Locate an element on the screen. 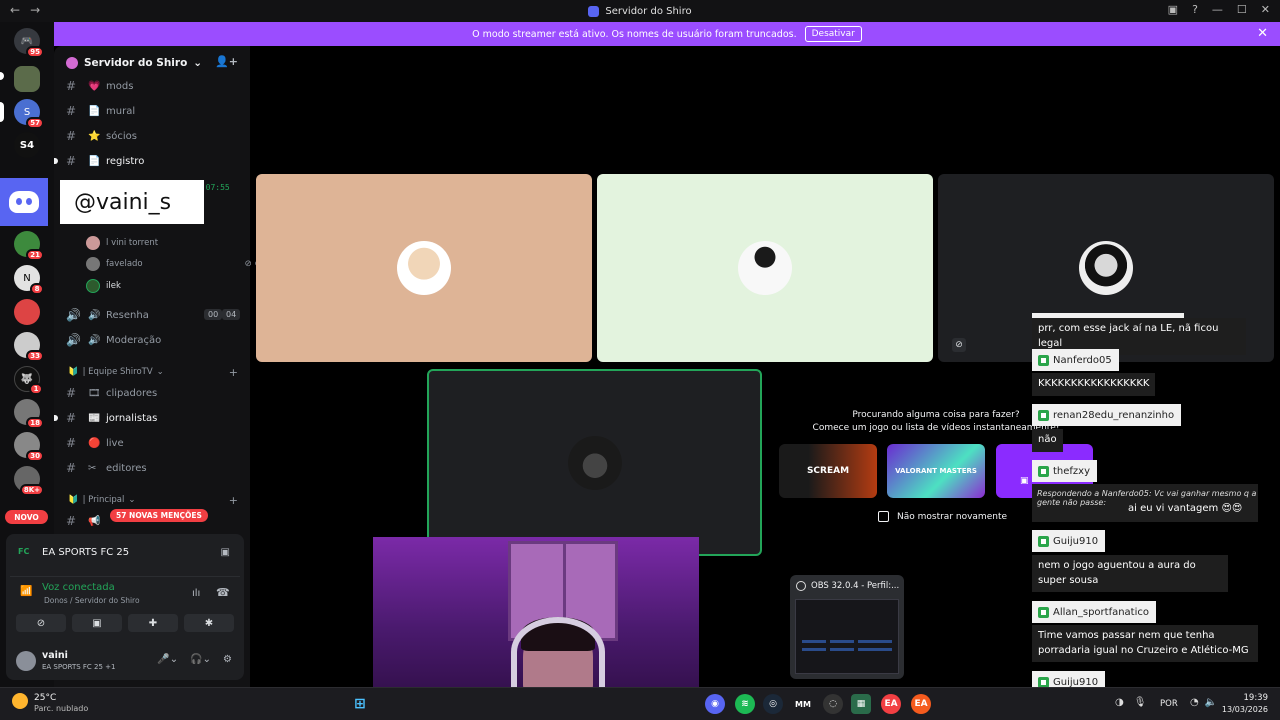  voice-channel-moderacao: 🔊 🔊 Moderação is located at coordinates (156, 340).